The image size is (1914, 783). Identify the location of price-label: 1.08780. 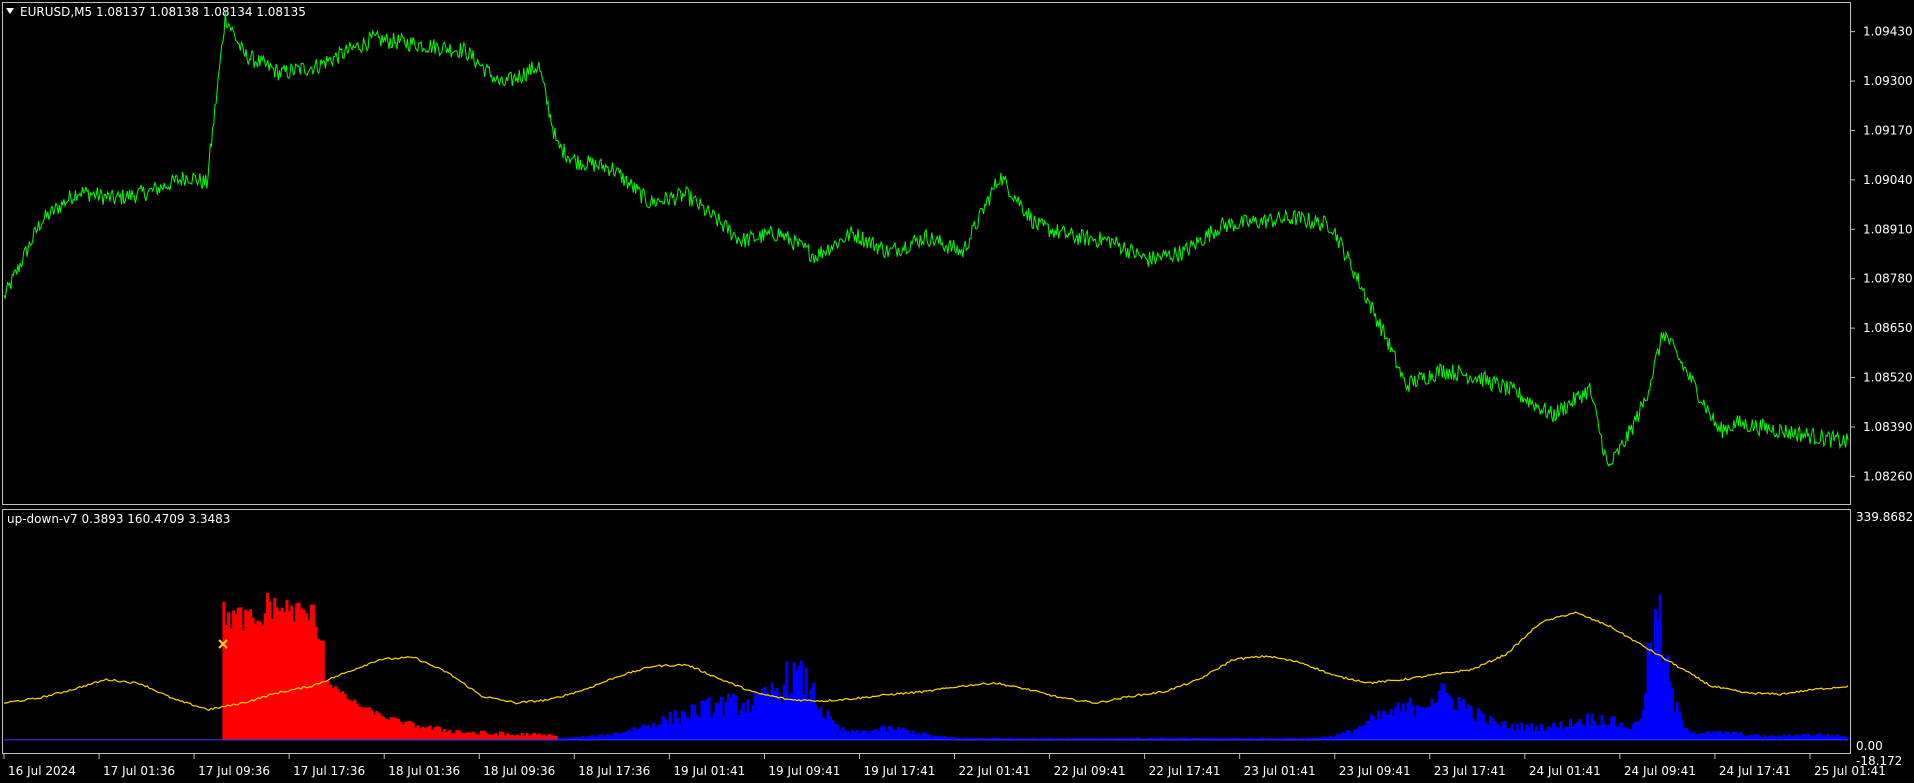
(1888, 279).